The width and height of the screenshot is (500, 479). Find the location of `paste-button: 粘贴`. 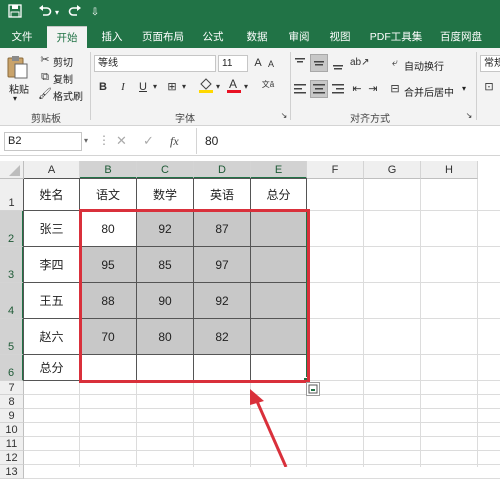

paste-button: 粘贴 is located at coordinates (19, 88).